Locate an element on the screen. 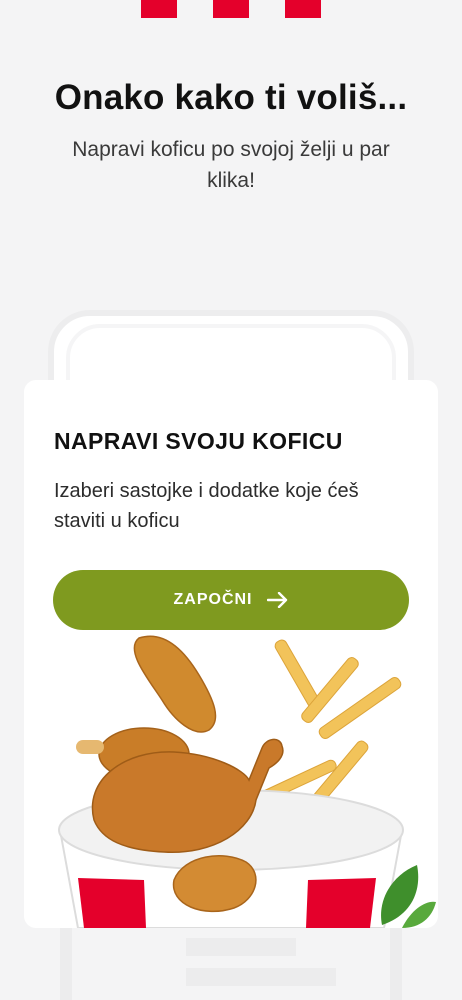  kfc-stripes-logo is located at coordinates (231, 10).